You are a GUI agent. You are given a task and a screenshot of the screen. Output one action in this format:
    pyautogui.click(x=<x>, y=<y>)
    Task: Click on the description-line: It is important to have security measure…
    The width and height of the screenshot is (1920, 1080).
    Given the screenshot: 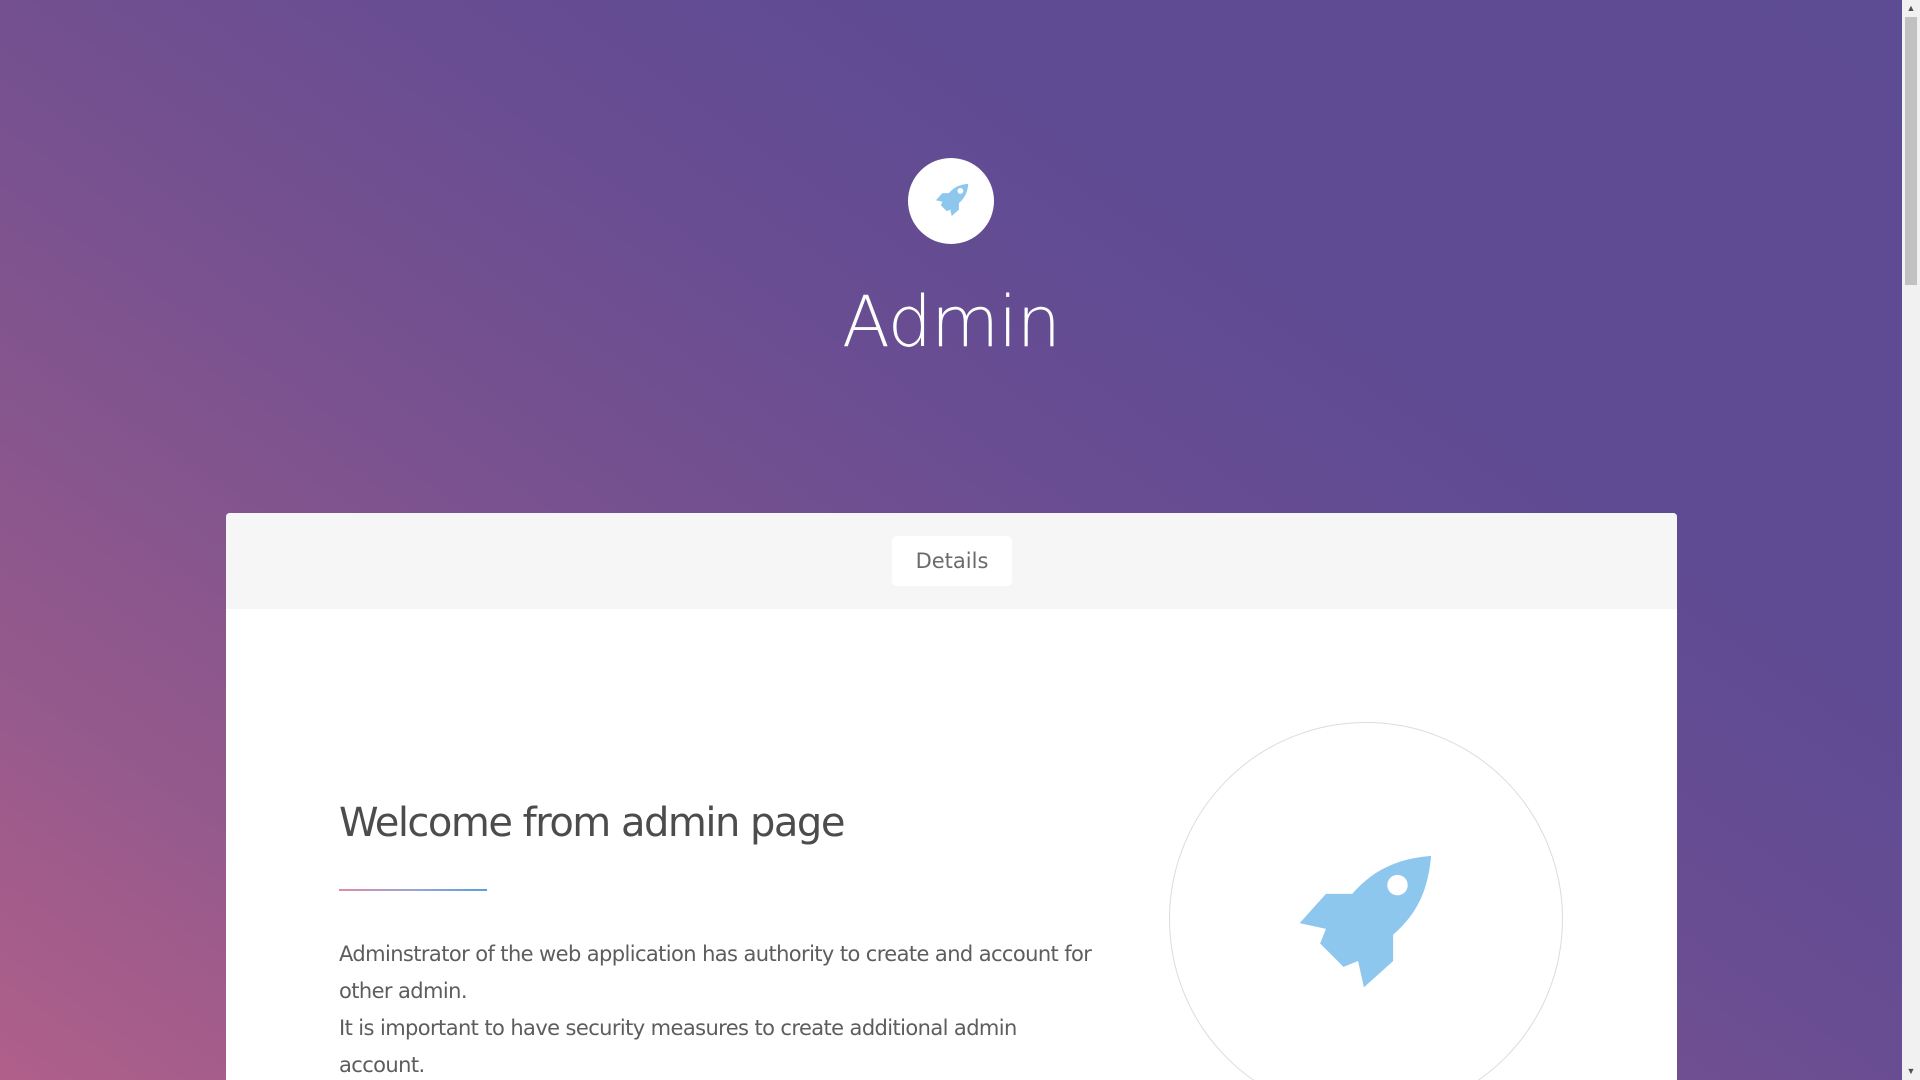 What is the action you would take?
    pyautogui.click(x=678, y=1046)
    